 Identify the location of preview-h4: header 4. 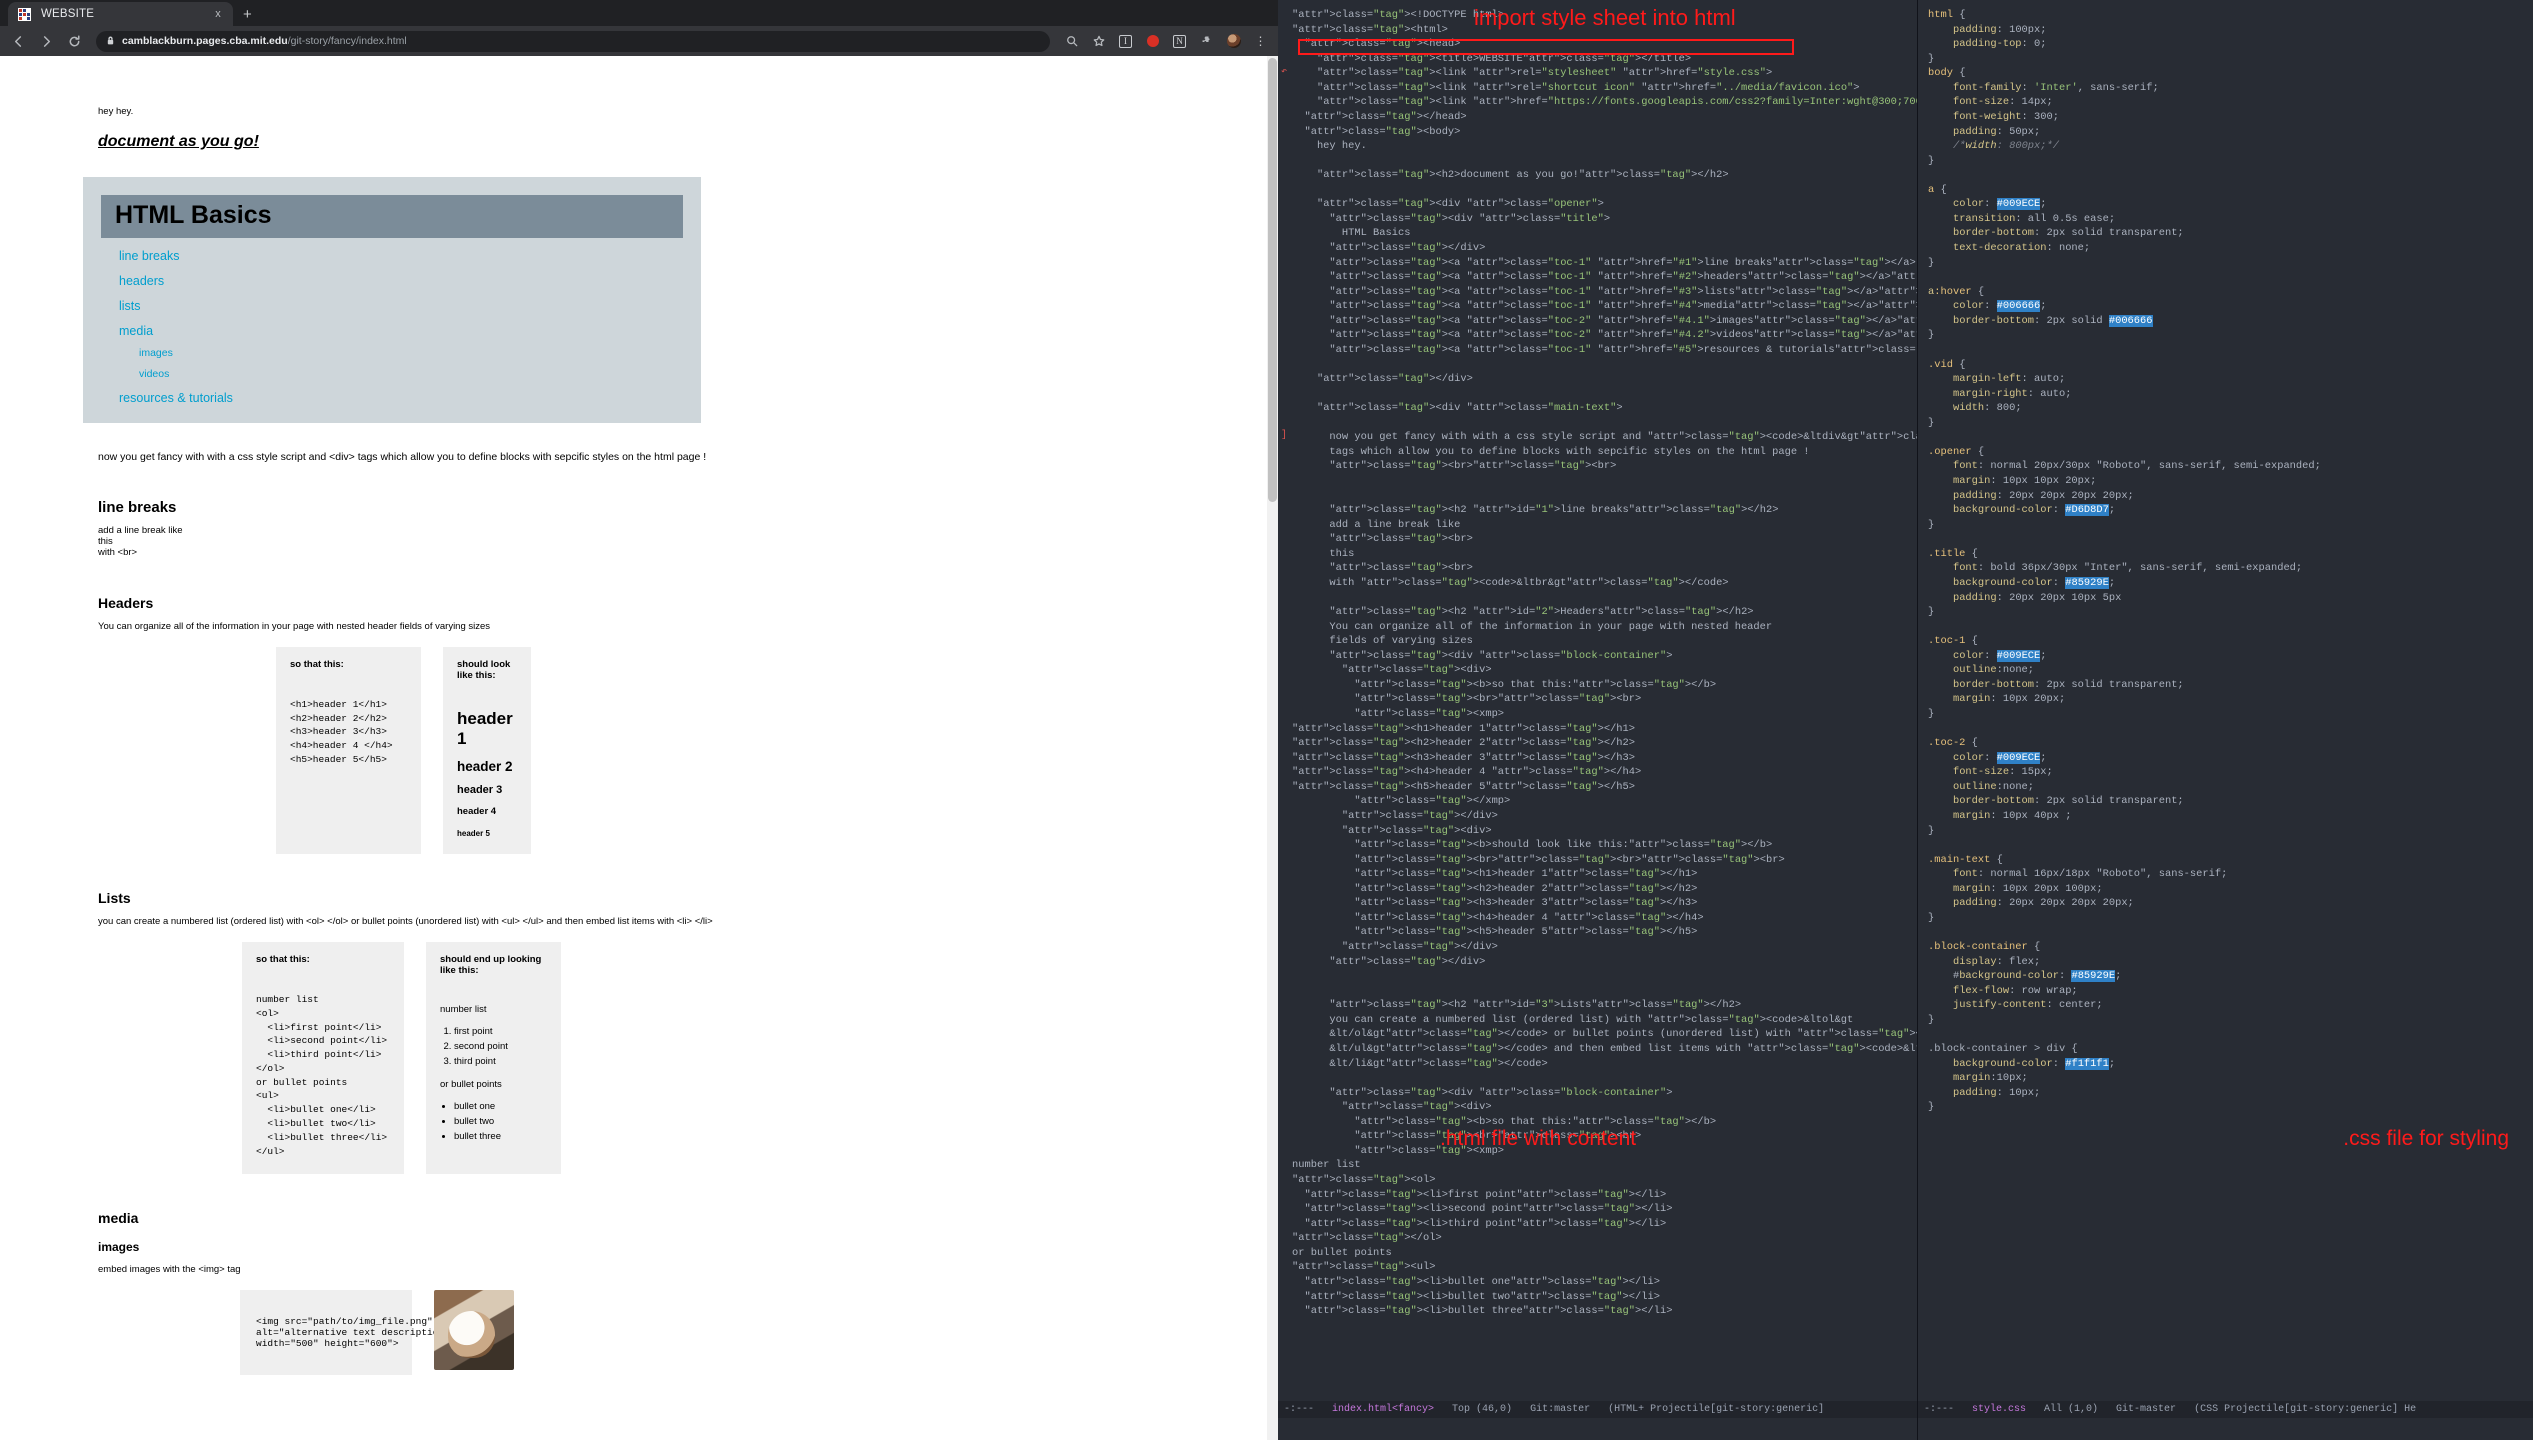
(477, 811).